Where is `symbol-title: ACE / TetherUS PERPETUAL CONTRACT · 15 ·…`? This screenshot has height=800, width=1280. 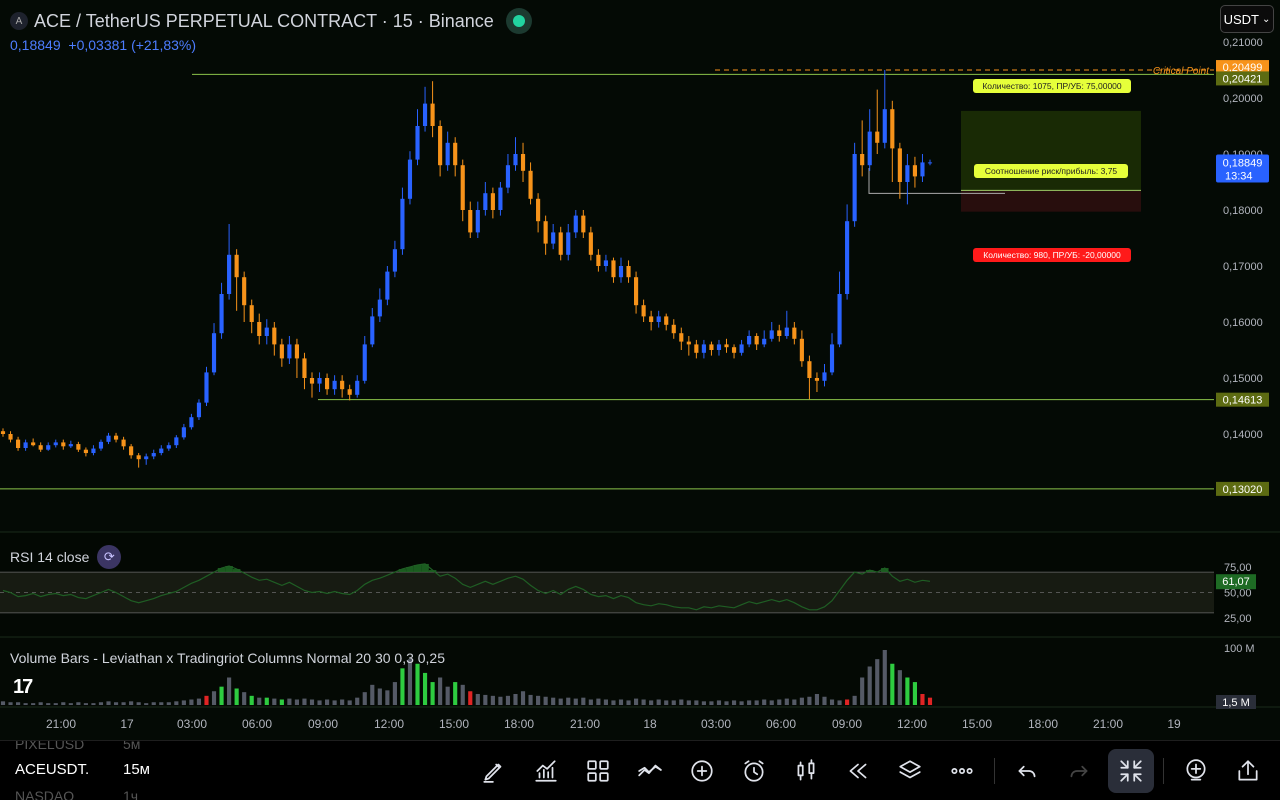
symbol-title: ACE / TetherUS PERPETUAL CONTRACT · 15 ·… is located at coordinates (264, 21).